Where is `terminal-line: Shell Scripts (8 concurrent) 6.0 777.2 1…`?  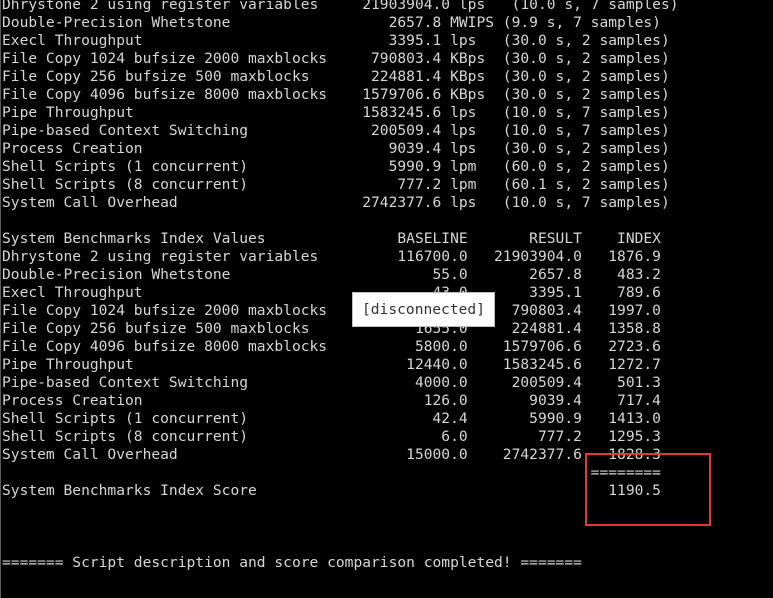 terminal-line: Shell Scripts (8 concurrent) 6.0 777.2 1… is located at coordinates (331, 436).